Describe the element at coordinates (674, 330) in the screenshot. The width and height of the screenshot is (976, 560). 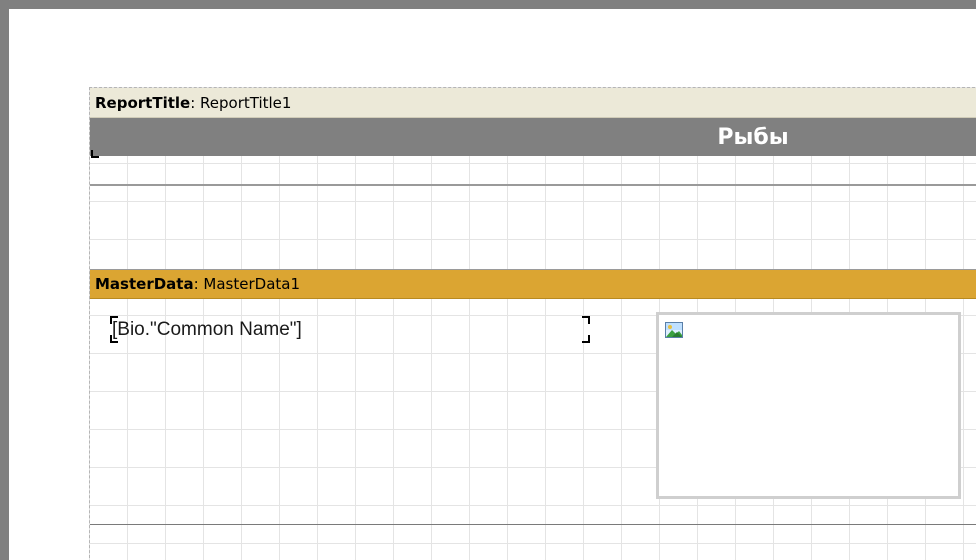
I see `image-icon` at that location.